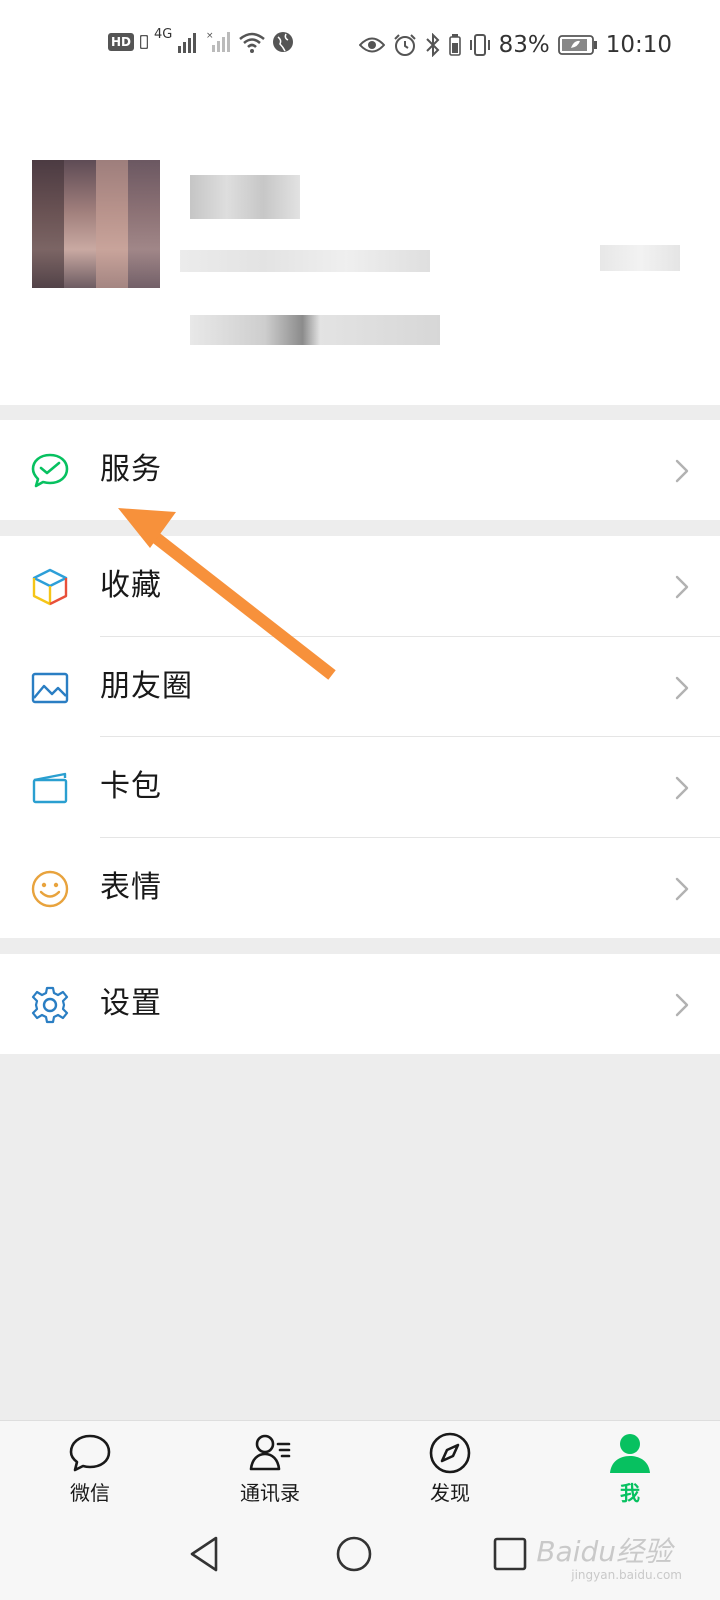 The width and height of the screenshot is (720, 1600). What do you see at coordinates (270, 1493) in the screenshot?
I see `tab-label-contacts: 通讯录` at bounding box center [270, 1493].